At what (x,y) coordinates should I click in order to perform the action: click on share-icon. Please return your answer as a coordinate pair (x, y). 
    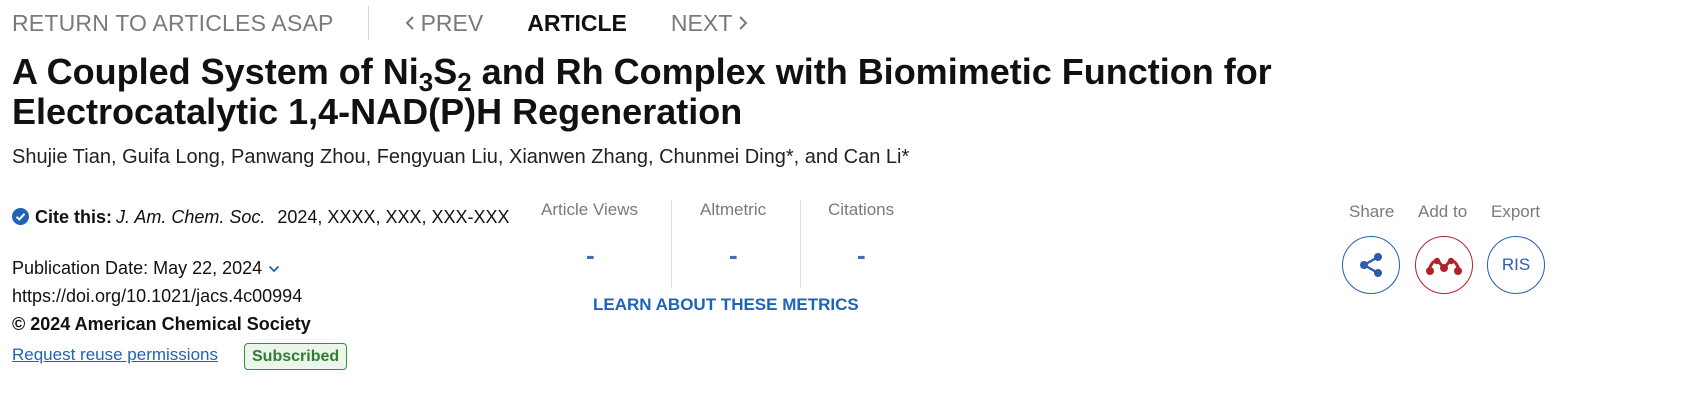
    Looking at the image, I should click on (1371, 265).